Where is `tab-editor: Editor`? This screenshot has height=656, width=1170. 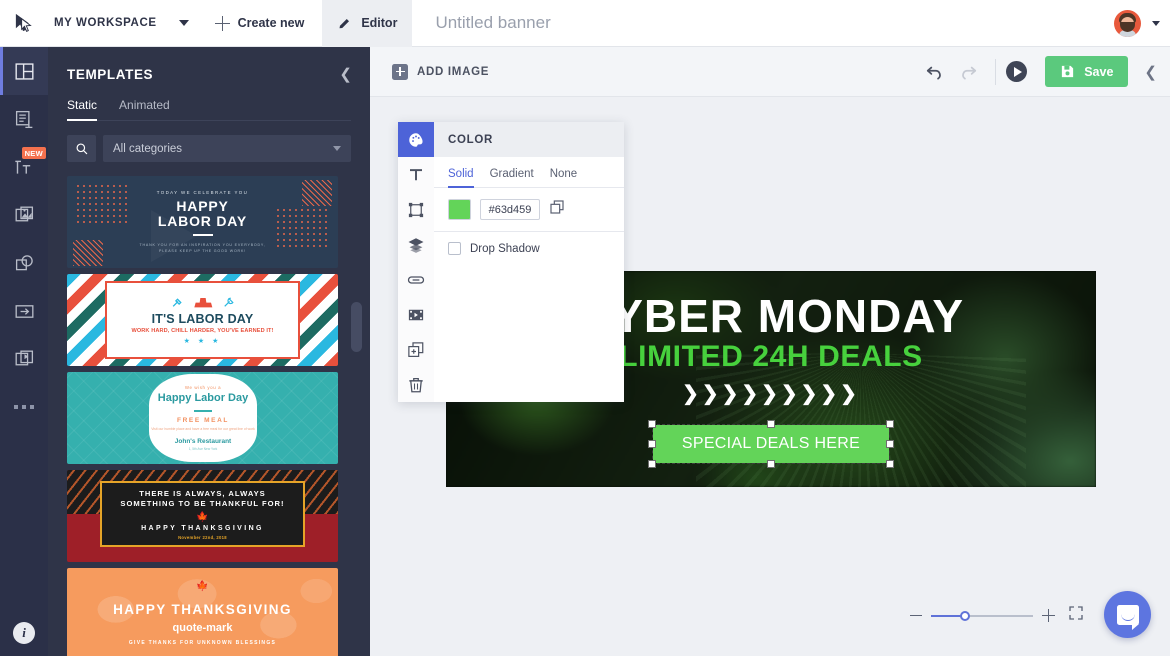 tab-editor: Editor is located at coordinates (367, 23).